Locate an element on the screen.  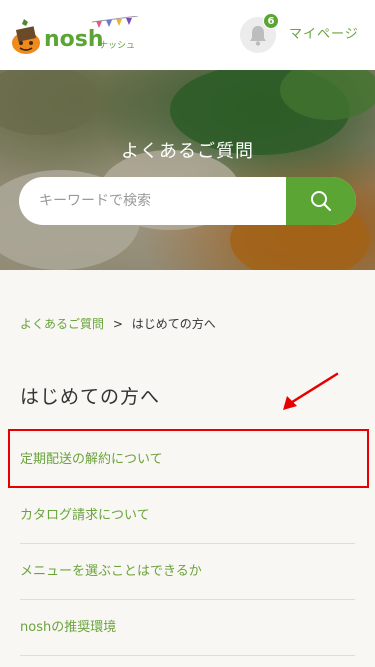
search-button is located at coordinates (321, 201).